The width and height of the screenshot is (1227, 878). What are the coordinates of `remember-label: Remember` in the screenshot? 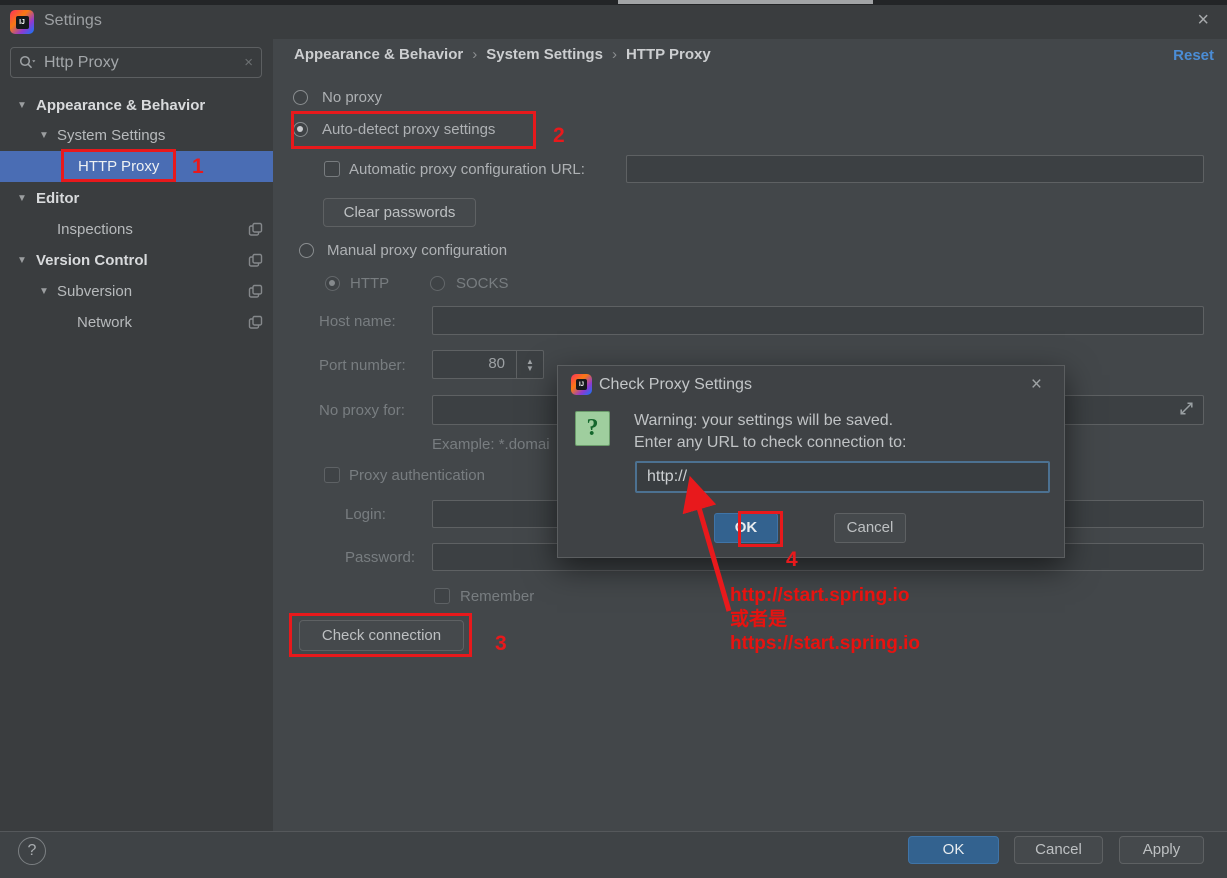 It's located at (497, 596).